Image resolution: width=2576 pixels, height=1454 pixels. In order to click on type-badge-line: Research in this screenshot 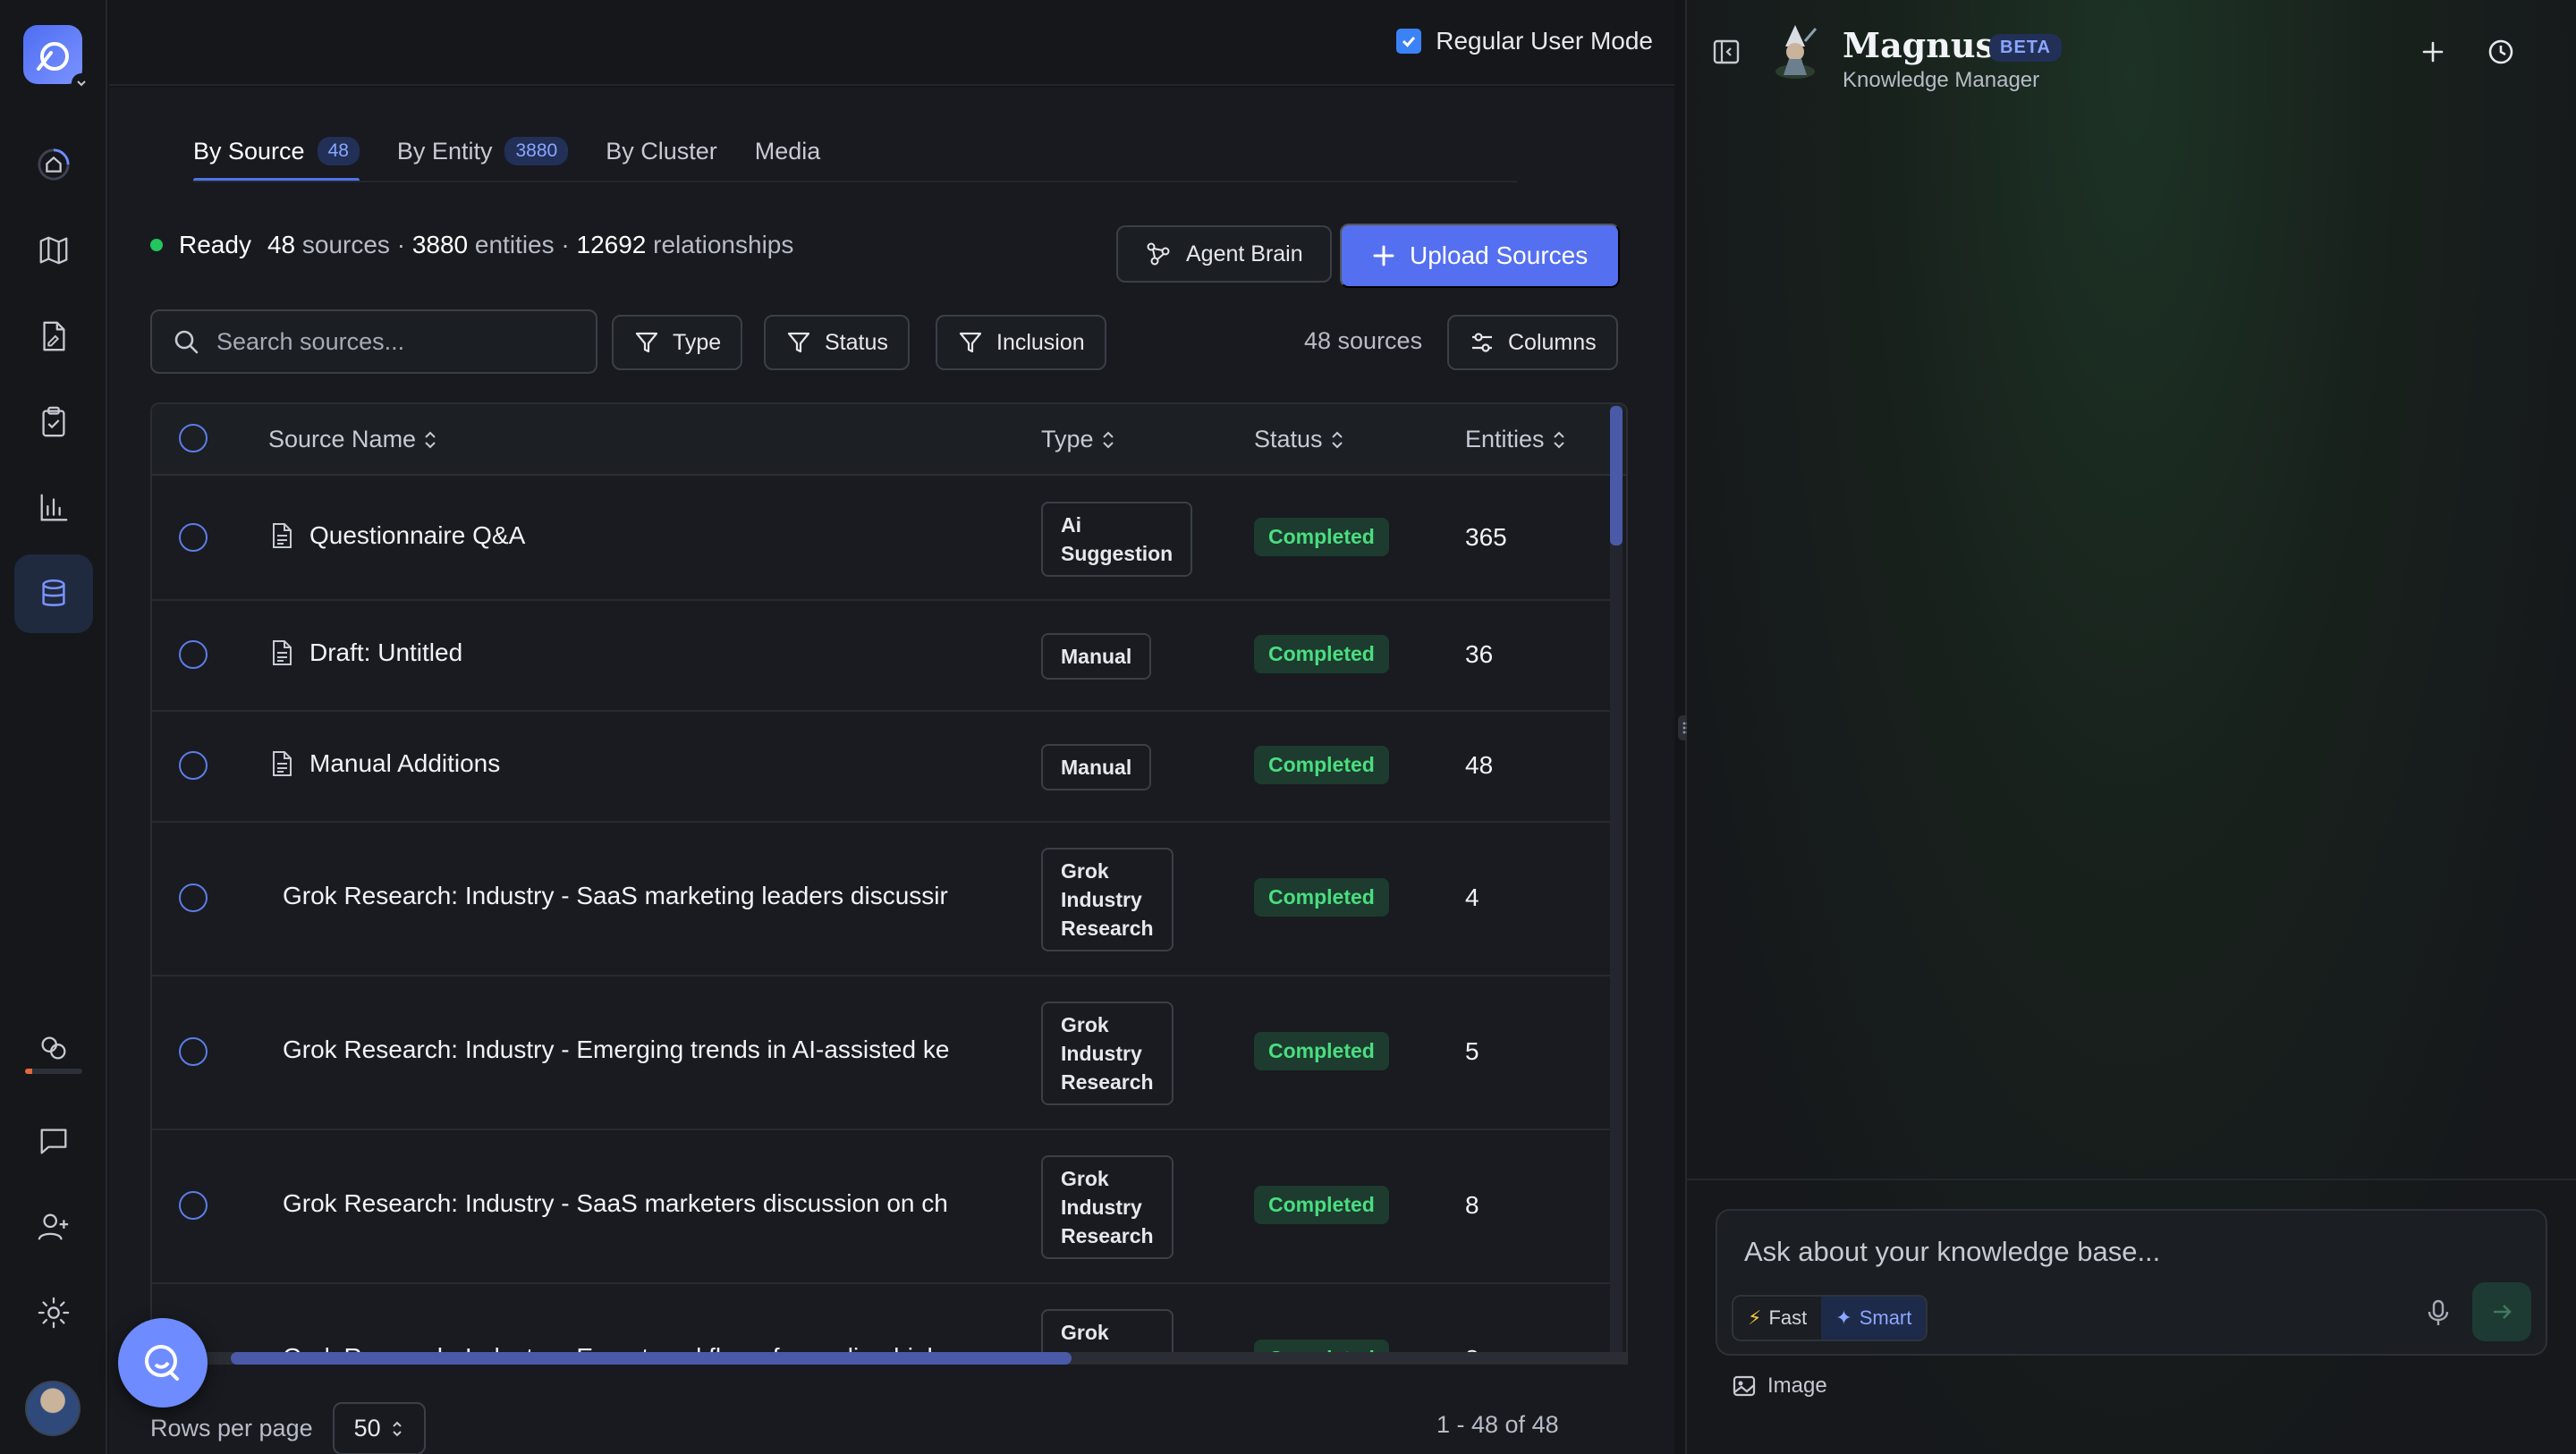, I will do `click(1107, 1082)`.